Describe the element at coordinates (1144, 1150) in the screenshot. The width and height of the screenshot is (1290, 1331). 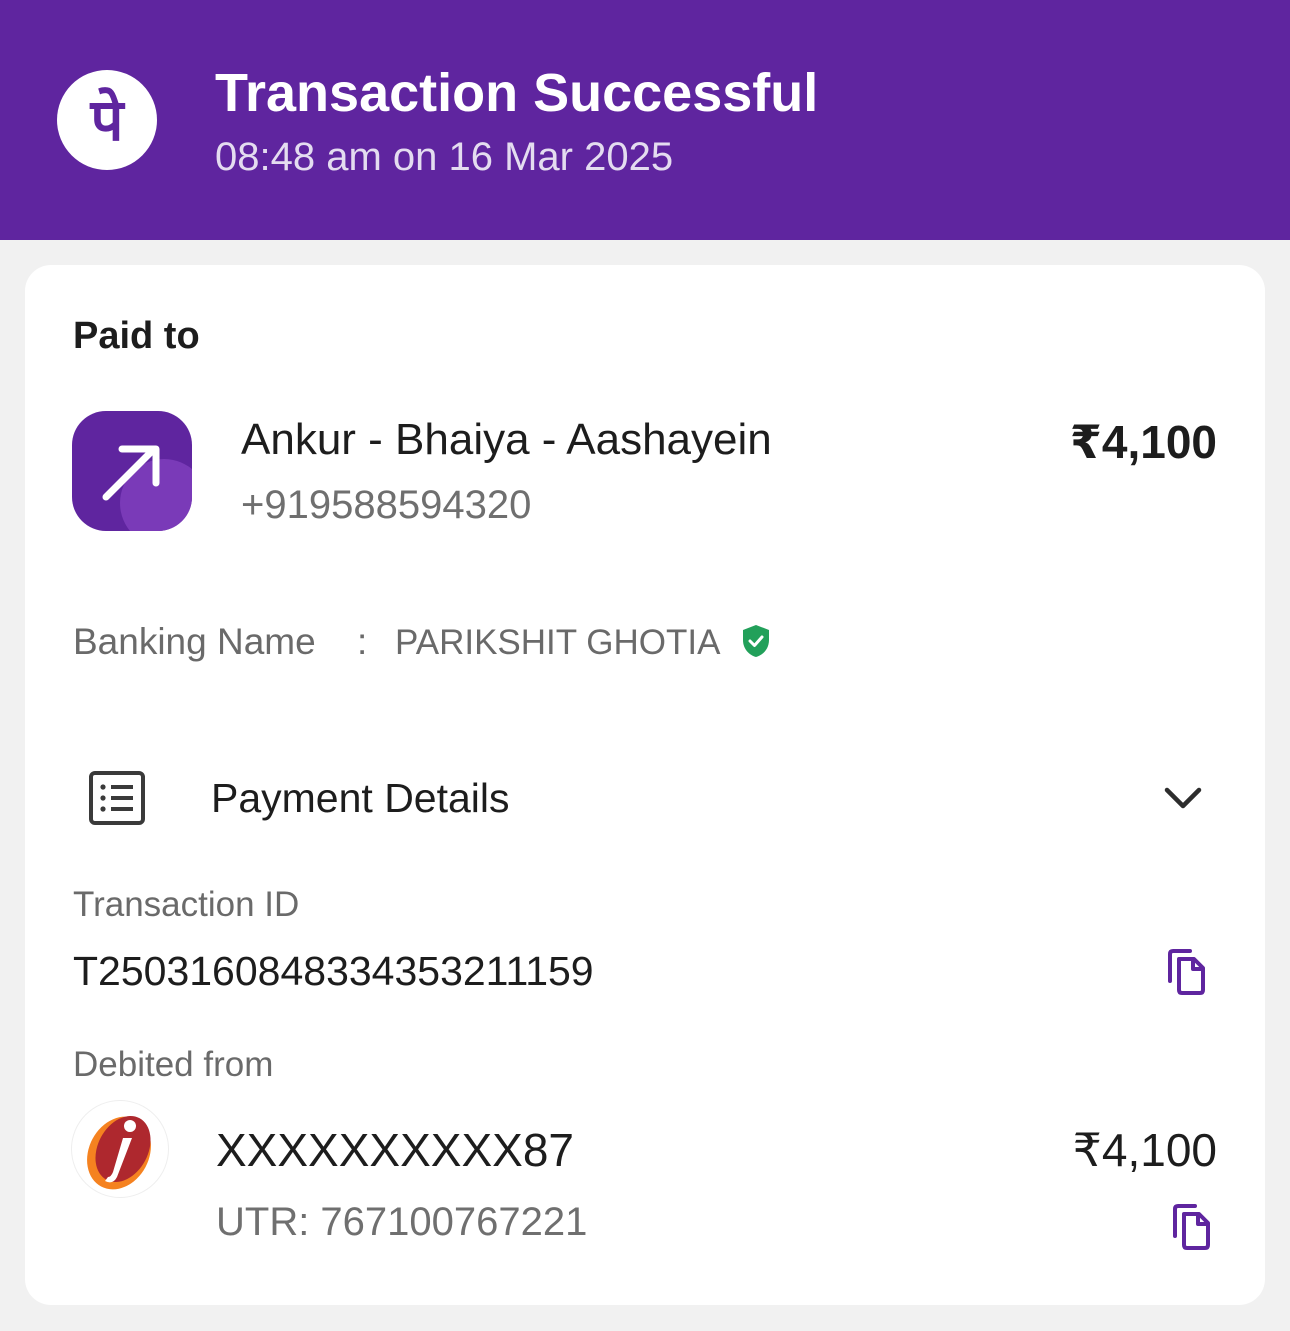
I see `debited-amount: ₹4,100` at that location.